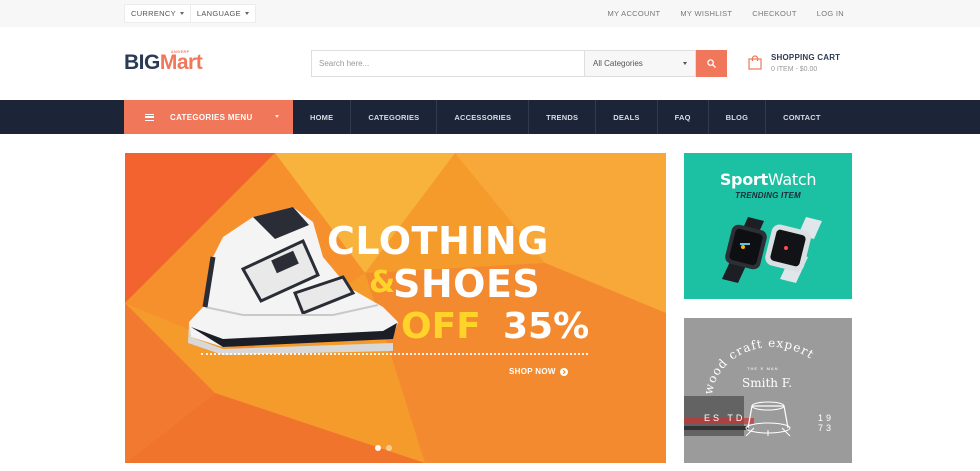 This screenshot has width=980, height=471. I want to click on currency-label: CURRENCY, so click(153, 13).